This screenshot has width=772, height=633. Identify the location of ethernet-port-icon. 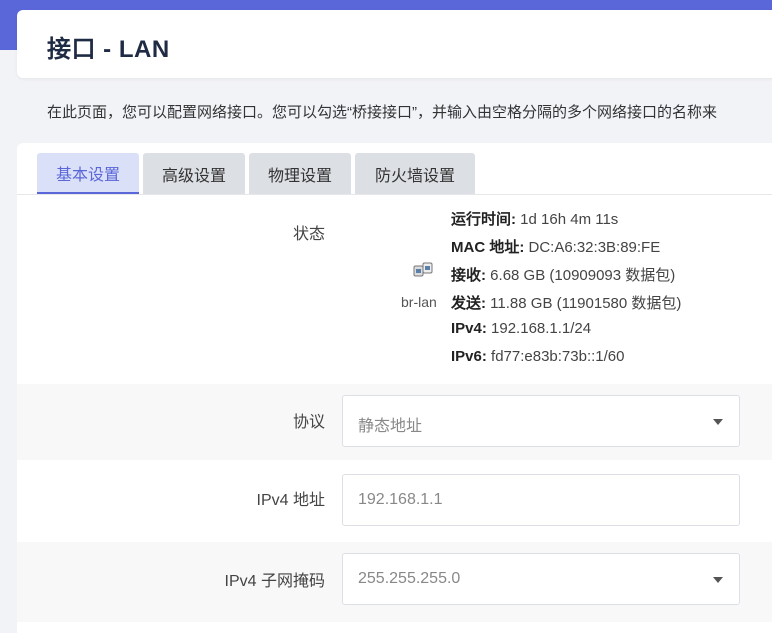
(423, 269).